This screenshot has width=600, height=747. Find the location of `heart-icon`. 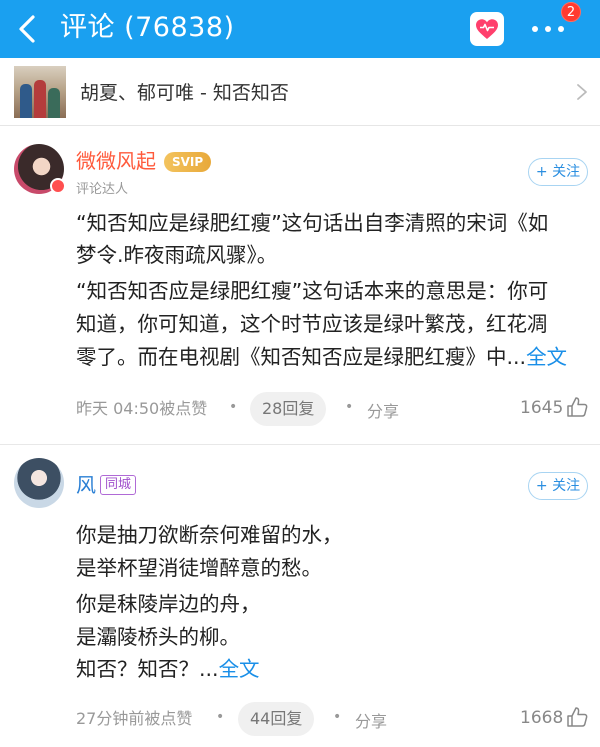

heart-icon is located at coordinates (487, 29).